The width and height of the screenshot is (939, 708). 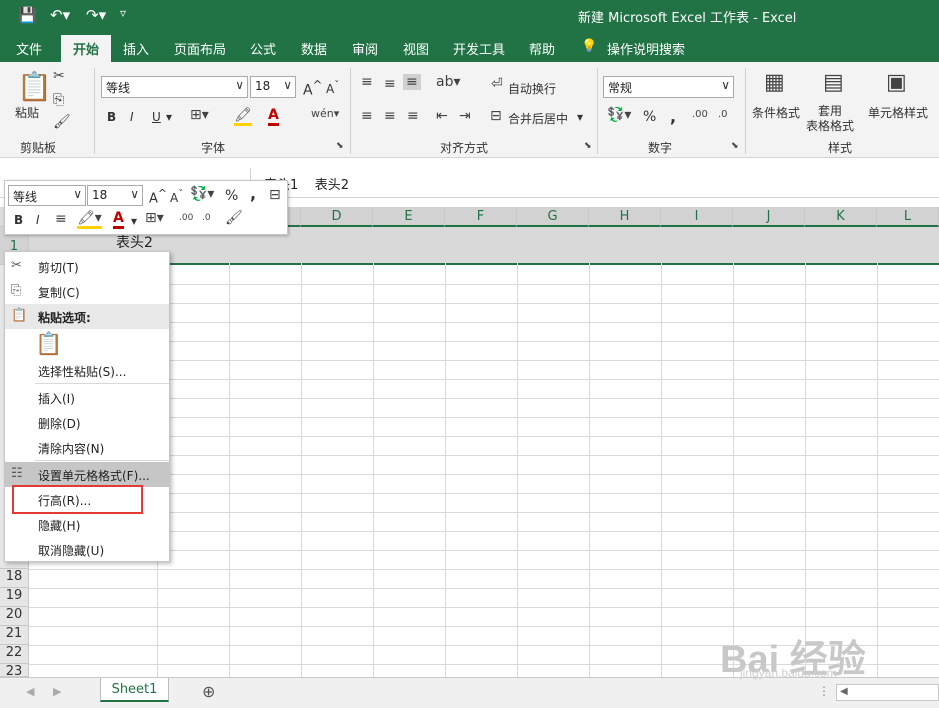 I want to click on mini-shrink-font-icon: Aˇ, so click(x=176, y=197).